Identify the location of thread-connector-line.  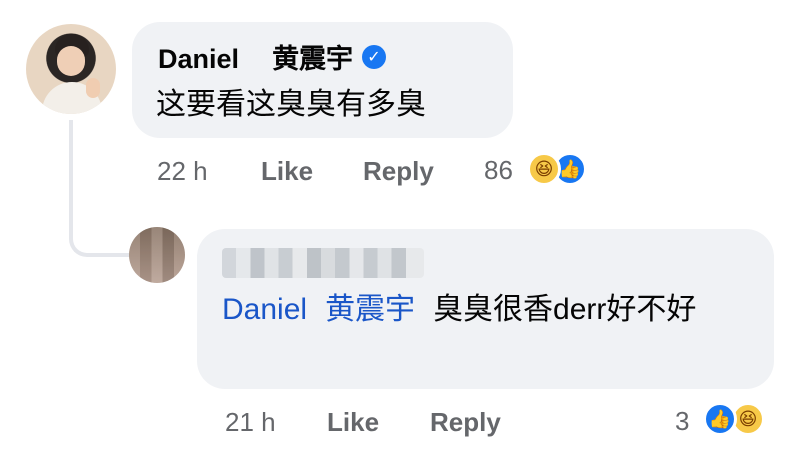
(101, 188).